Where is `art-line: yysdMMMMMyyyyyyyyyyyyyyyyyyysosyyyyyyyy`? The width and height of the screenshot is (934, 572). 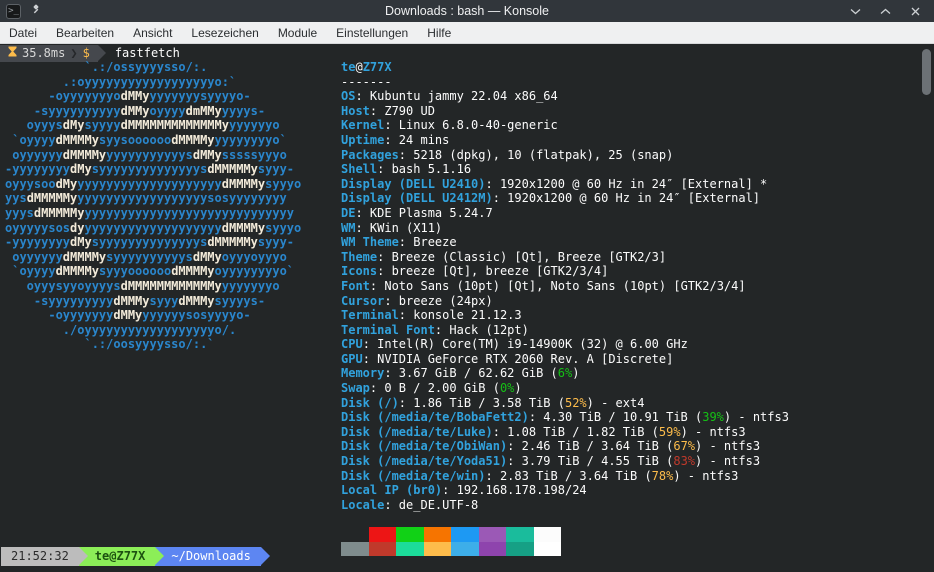 art-line: yysdMMMMMyyyyyyyyyyyyyyyyyyysosyyyyyyyy is located at coordinates (146, 198).